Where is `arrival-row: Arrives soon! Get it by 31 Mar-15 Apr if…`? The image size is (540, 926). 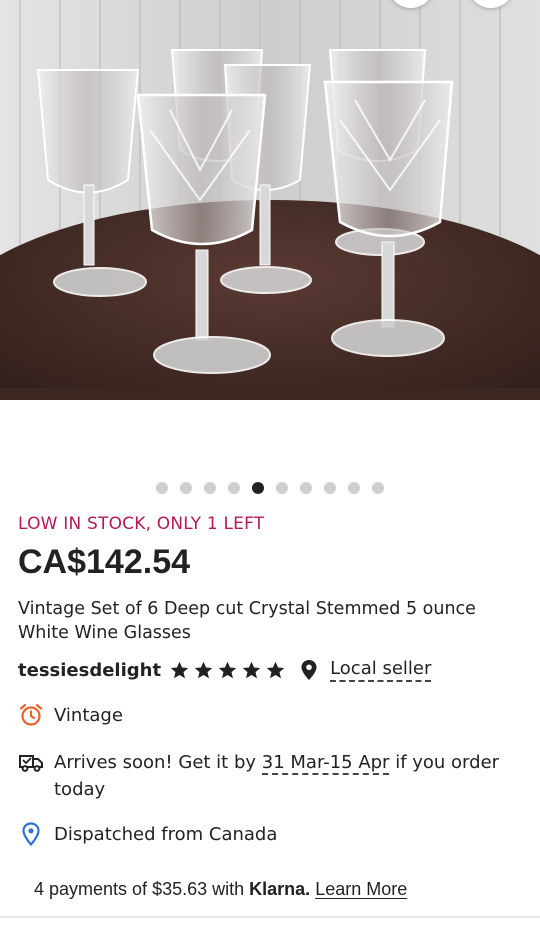
arrival-row: Arrives soon! Get it by 31 Mar-15 Apr if… is located at coordinates (271, 776).